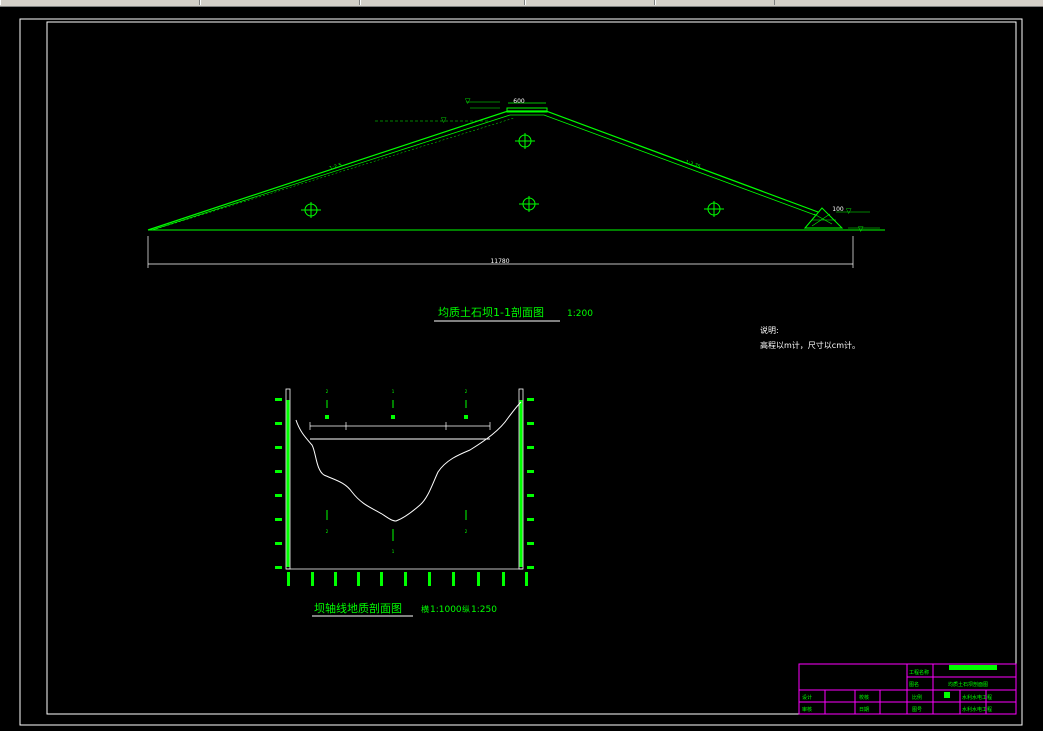 Image resolution: width=1043 pixels, height=731 pixels. What do you see at coordinates (914, 684) in the screenshot?
I see `tb-drawing-label: 图名` at bounding box center [914, 684].